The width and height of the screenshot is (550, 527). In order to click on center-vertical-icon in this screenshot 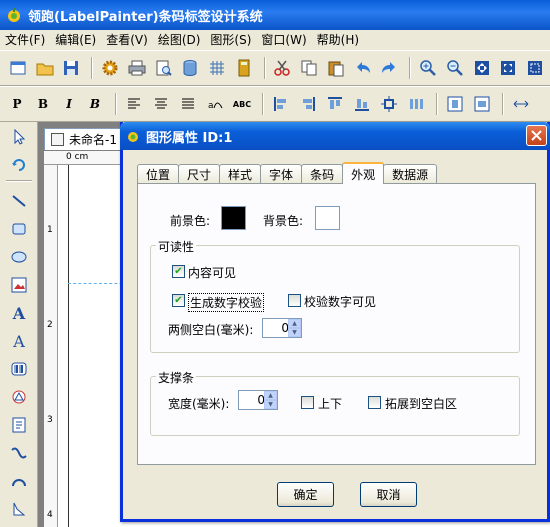, I will do `click(482, 104)`.